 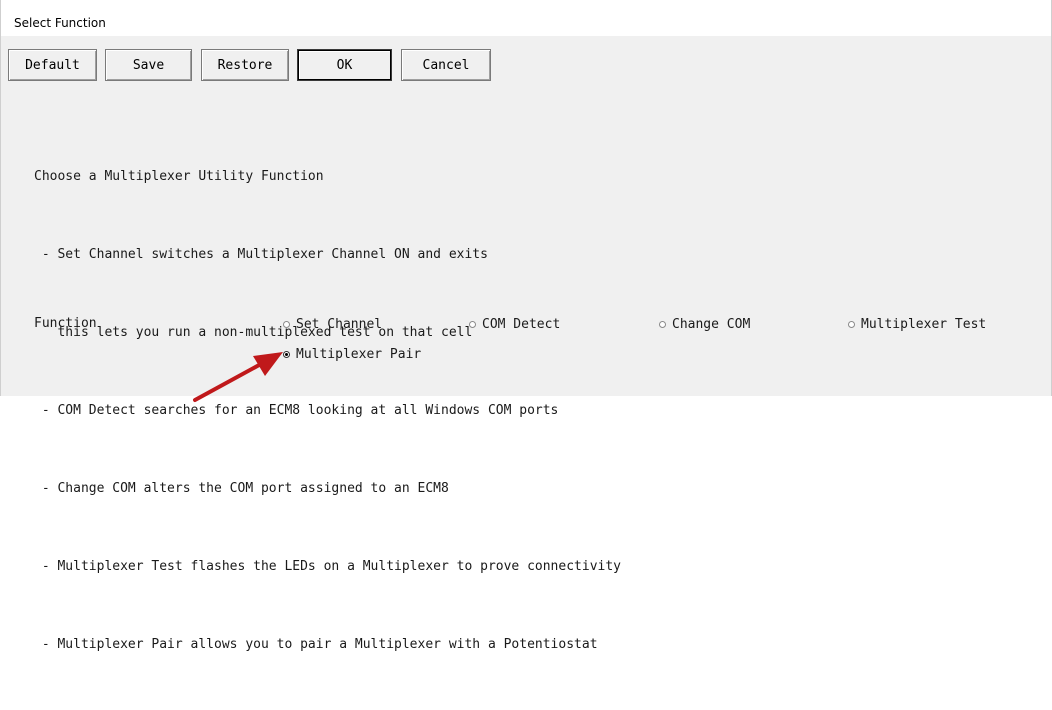 I want to click on red-arrow-icon, so click(x=238, y=377).